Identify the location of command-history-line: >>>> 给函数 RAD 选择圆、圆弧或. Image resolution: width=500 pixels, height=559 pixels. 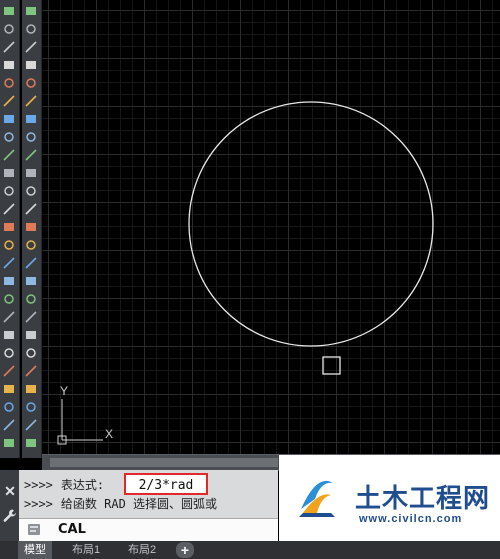
(121, 504).